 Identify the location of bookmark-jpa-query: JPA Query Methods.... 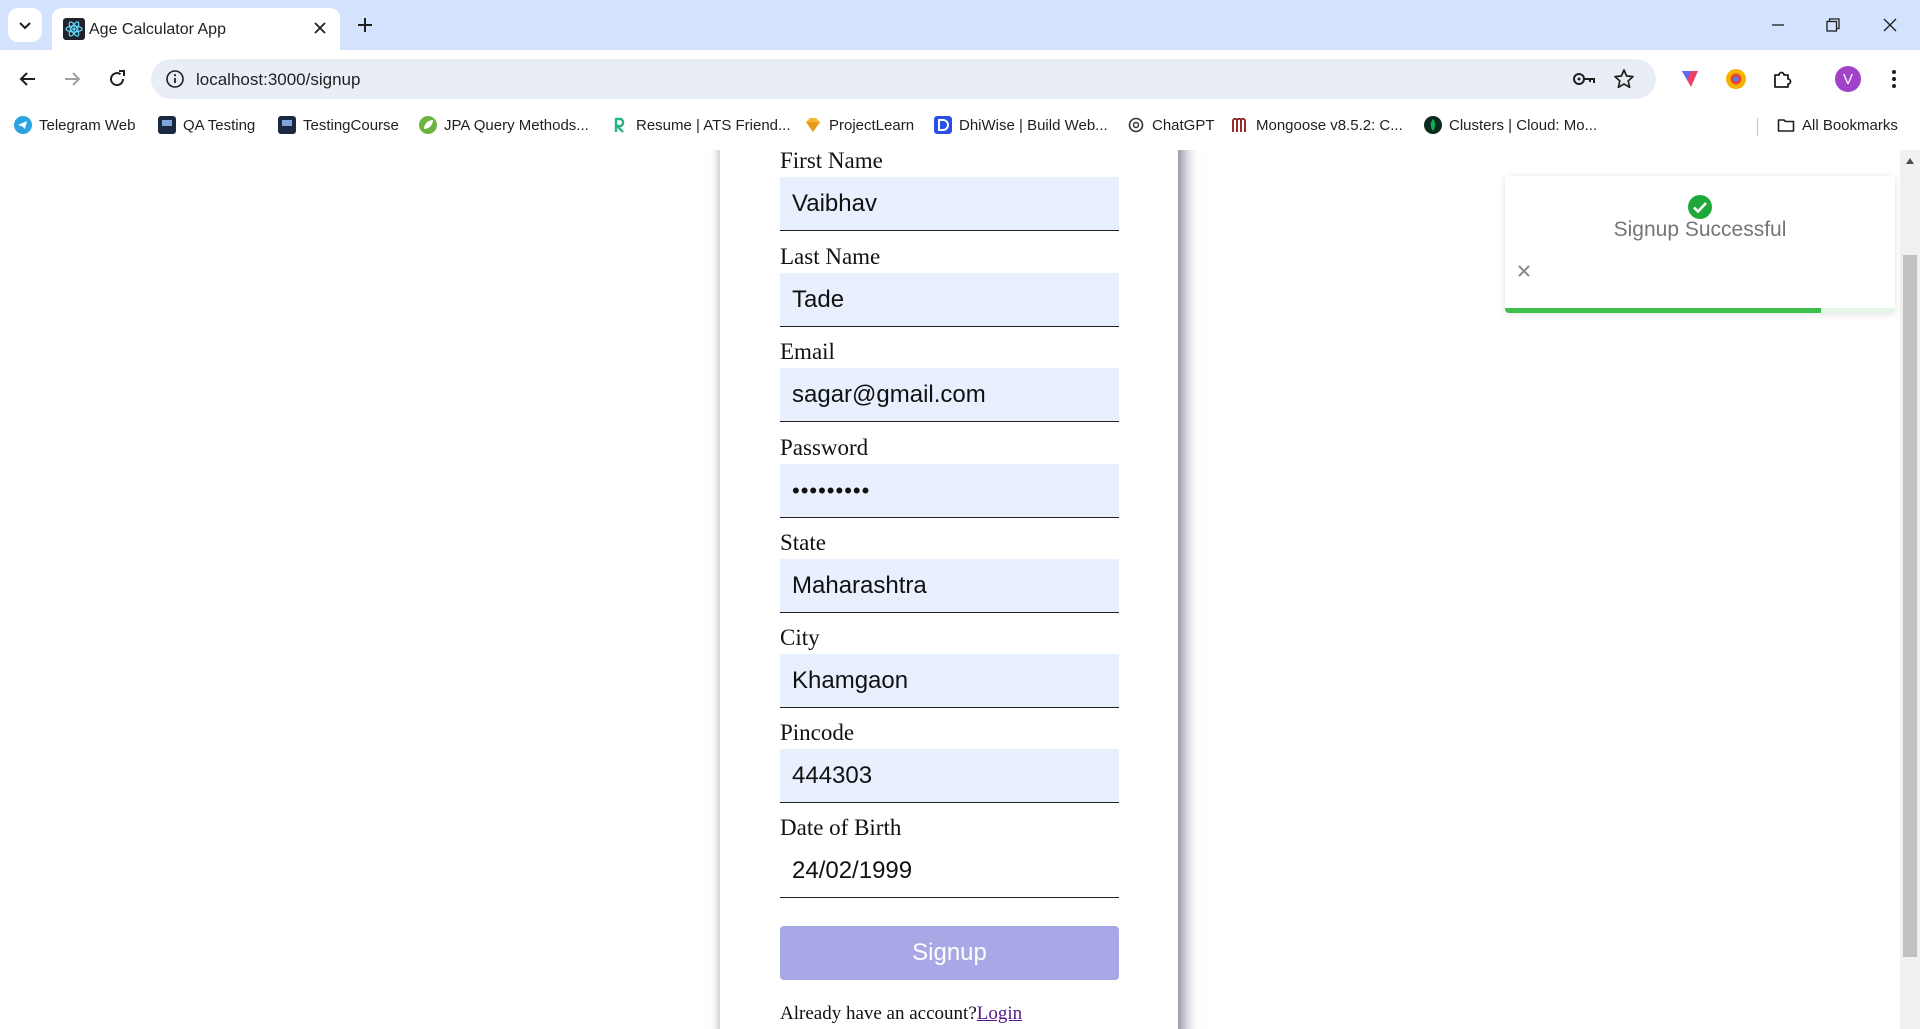
(504, 125).